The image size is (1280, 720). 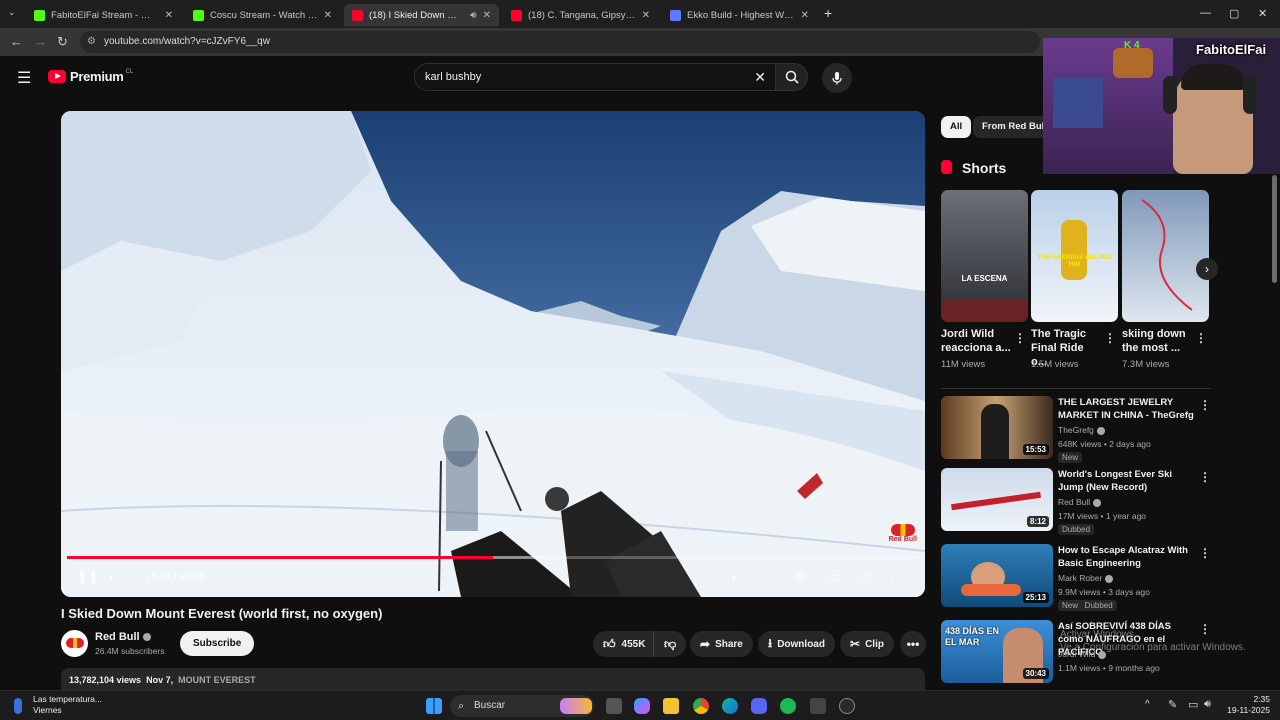 I want to click on more-actions-button: •••, so click(x=913, y=644).